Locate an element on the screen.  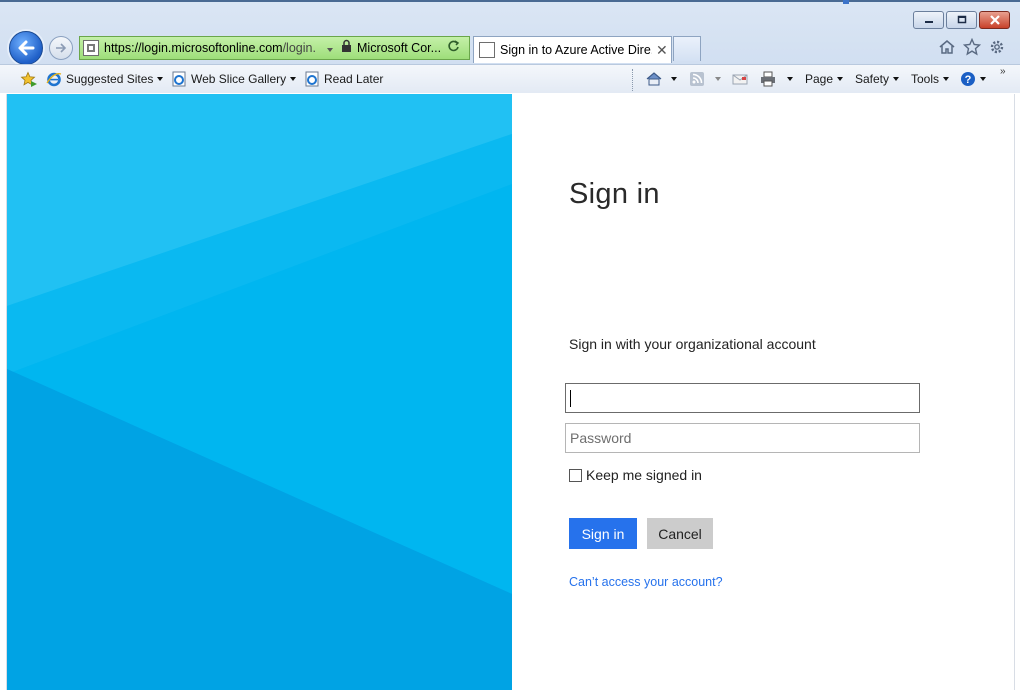
back-button is located at coordinates (26, 48).